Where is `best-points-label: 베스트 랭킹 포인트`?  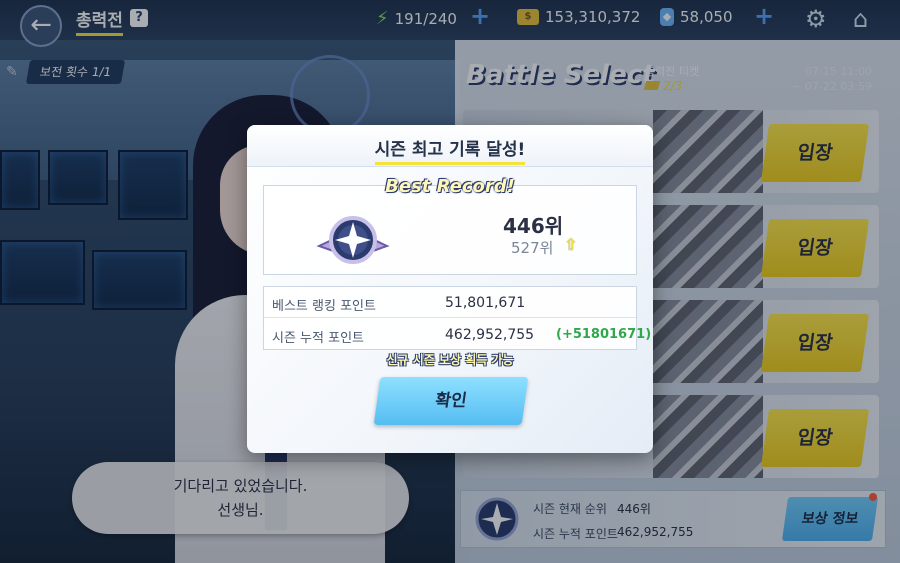 best-points-label: 베스트 랭킹 포인트 is located at coordinates (324, 306).